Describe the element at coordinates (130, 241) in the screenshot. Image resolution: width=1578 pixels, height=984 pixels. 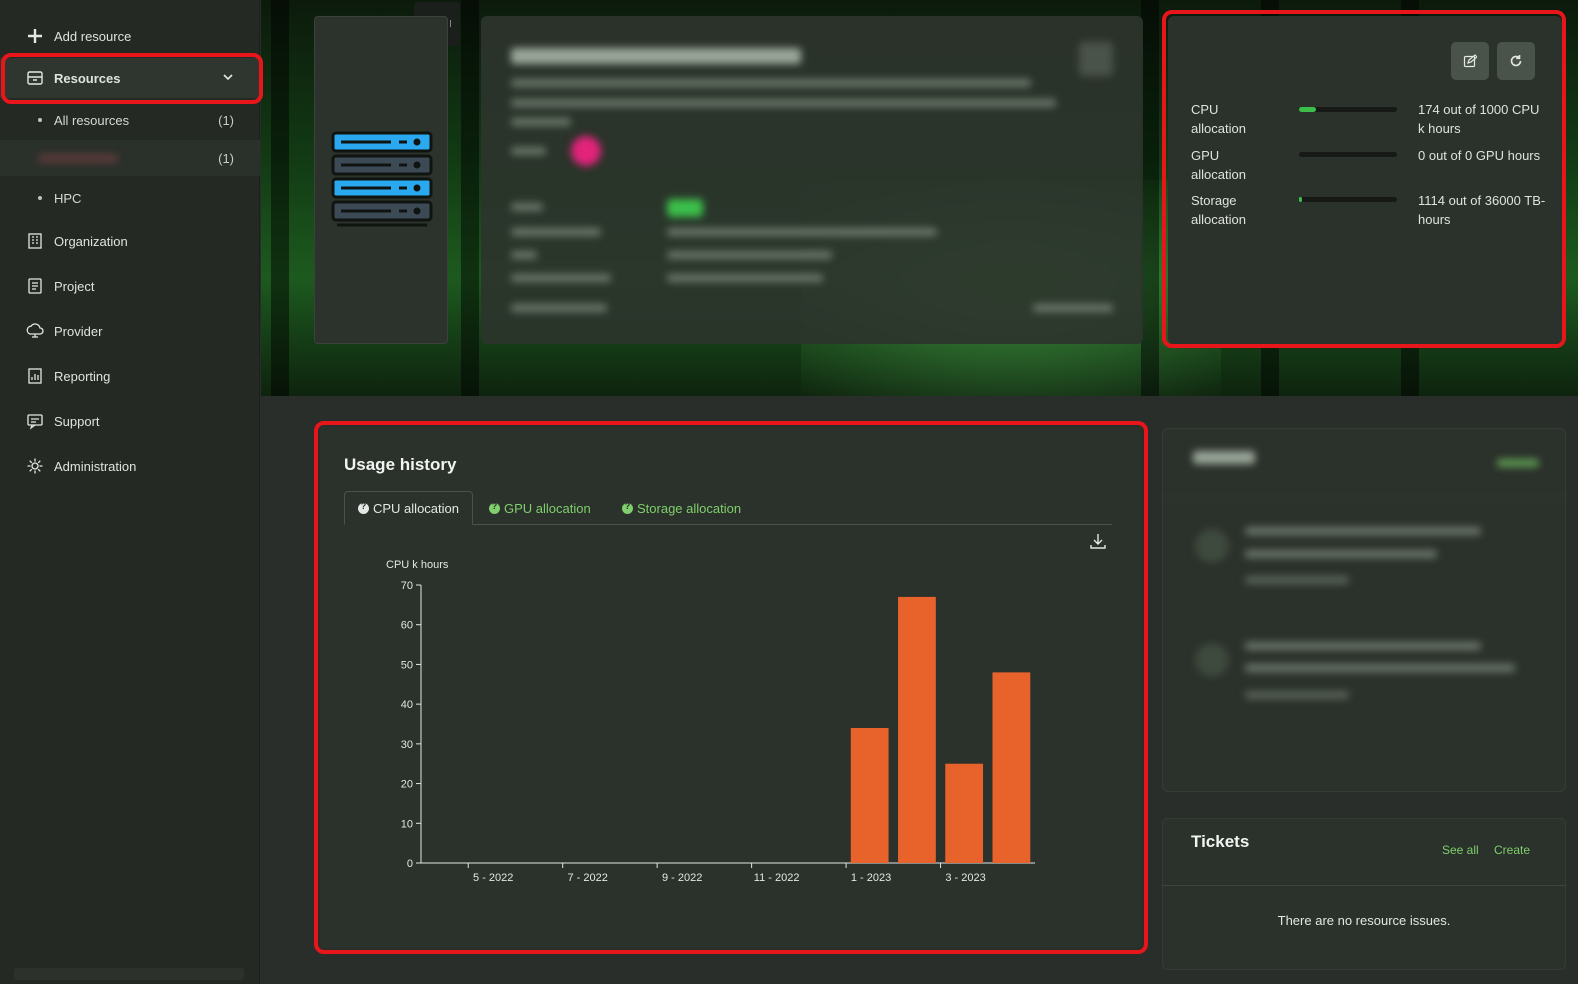
I see `sidebar-item-organization: Organization` at that location.